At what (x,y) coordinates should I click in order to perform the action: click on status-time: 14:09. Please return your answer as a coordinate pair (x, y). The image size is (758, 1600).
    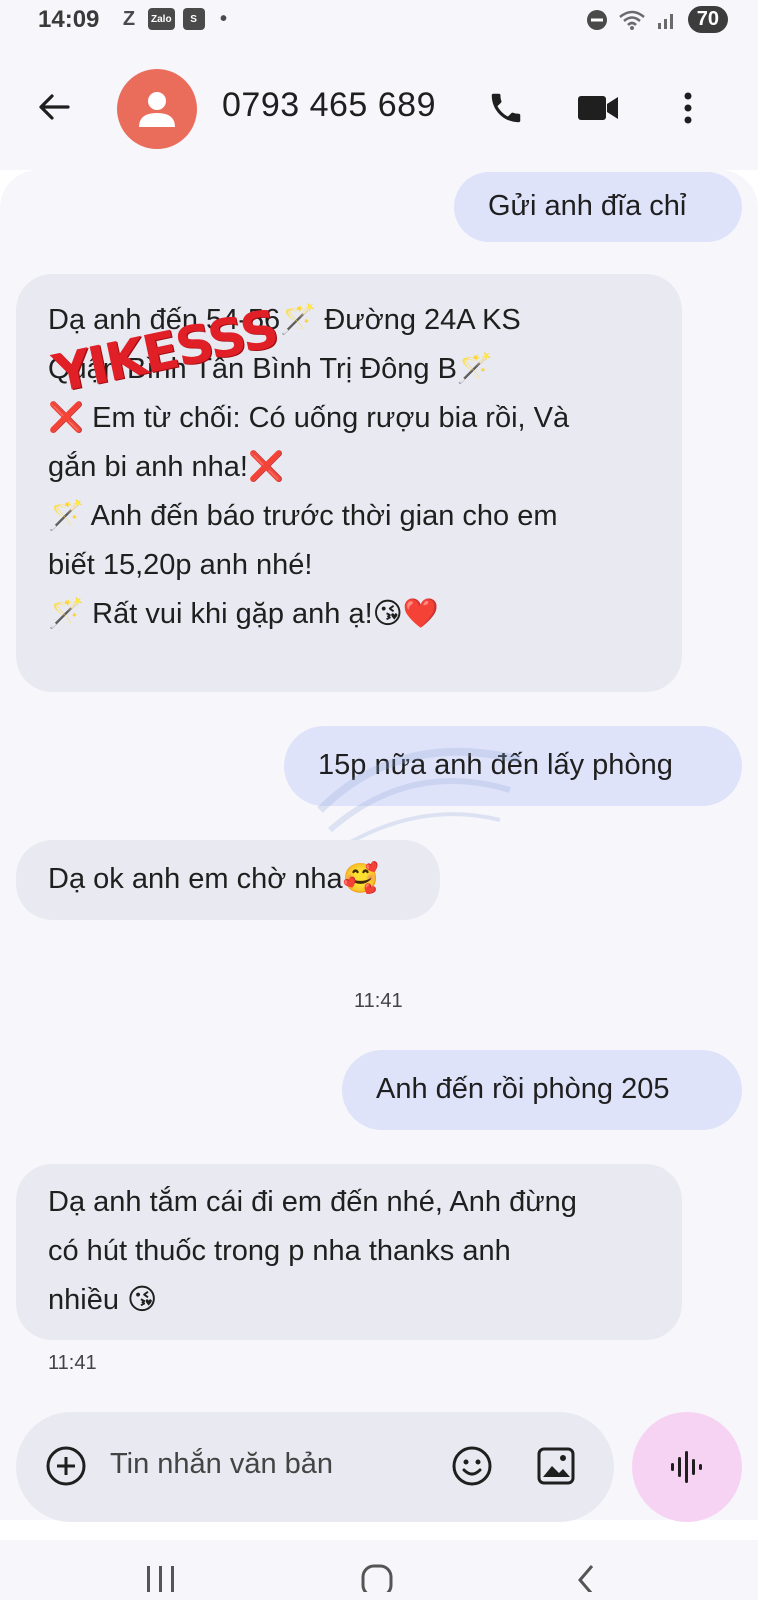
    Looking at the image, I should click on (69, 19).